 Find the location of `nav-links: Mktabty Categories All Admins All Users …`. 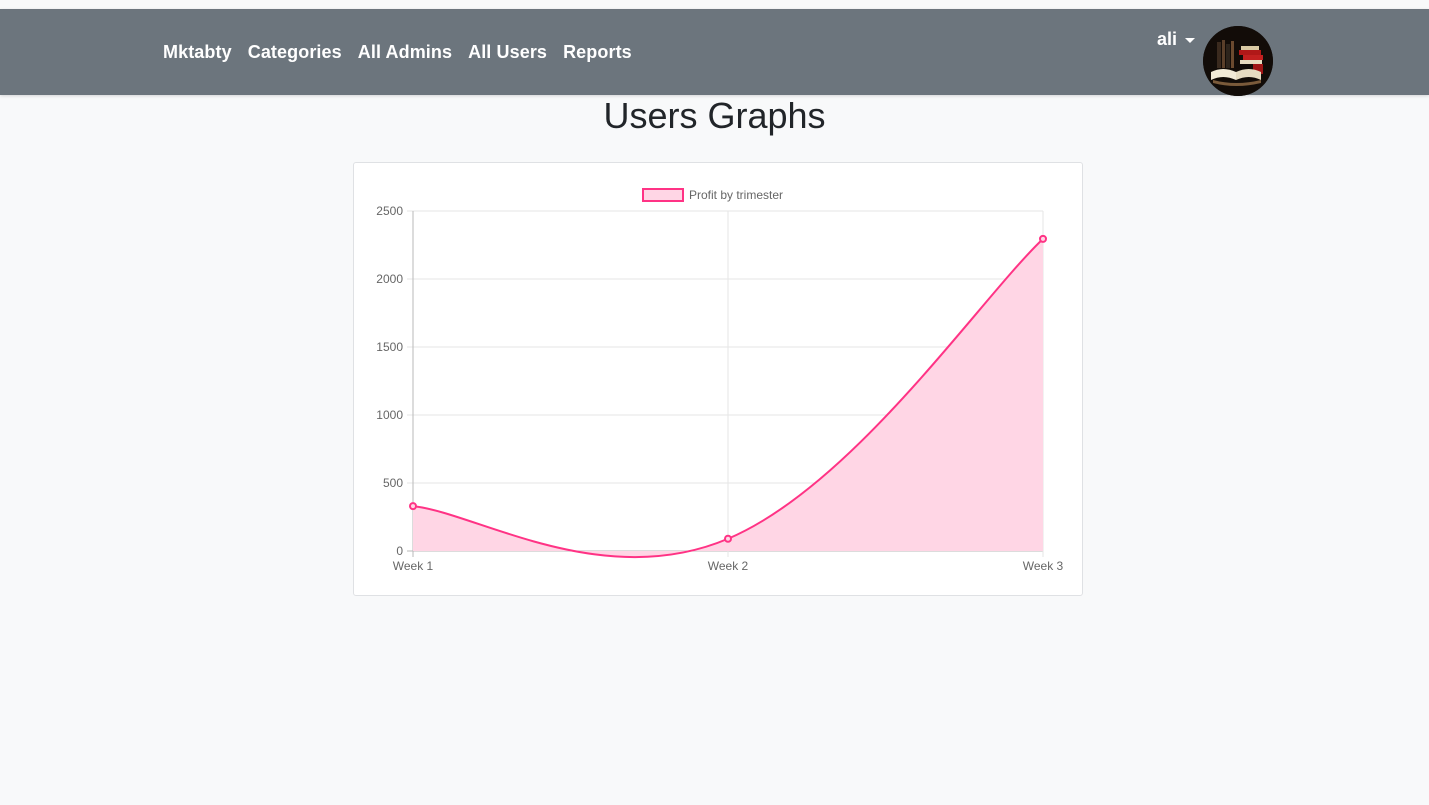

nav-links: Mktabty Categories All Admins All Users … is located at coordinates (397, 52).